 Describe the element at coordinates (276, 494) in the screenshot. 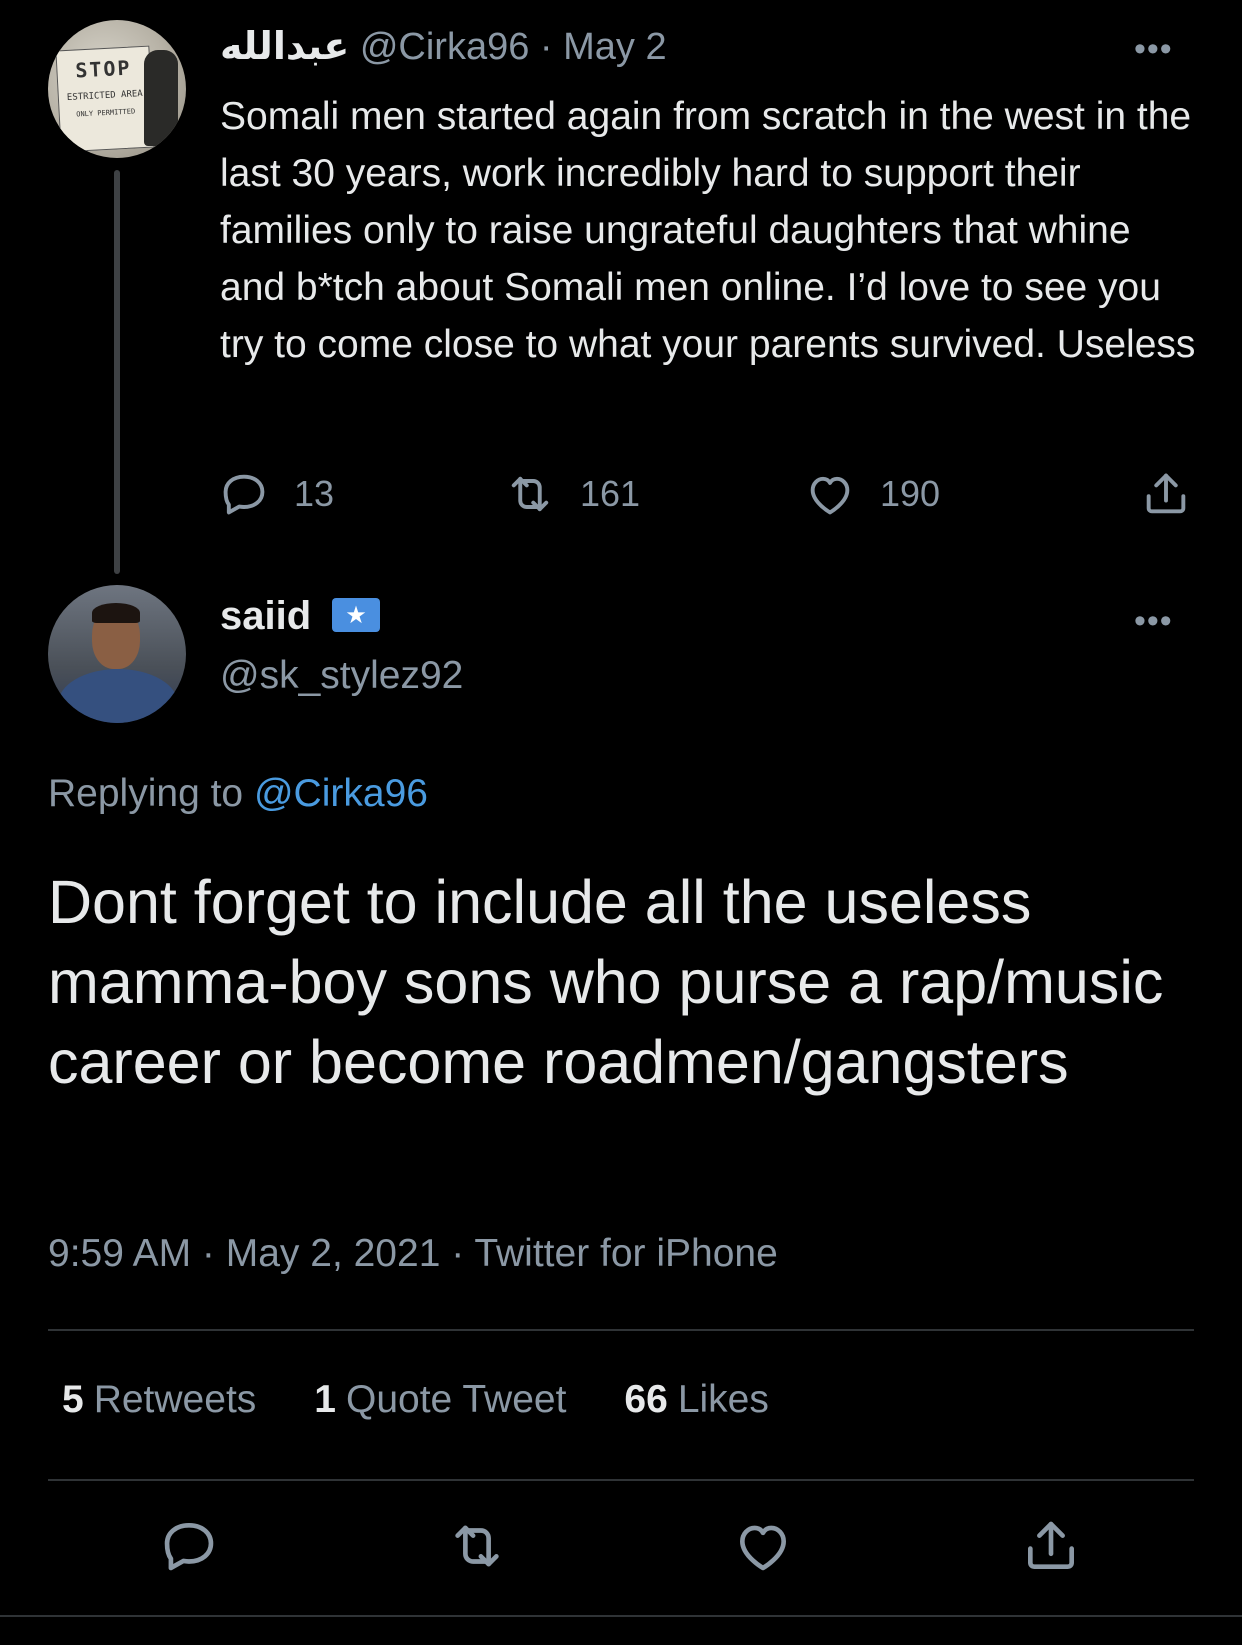

I see `reply-action: 13` at that location.